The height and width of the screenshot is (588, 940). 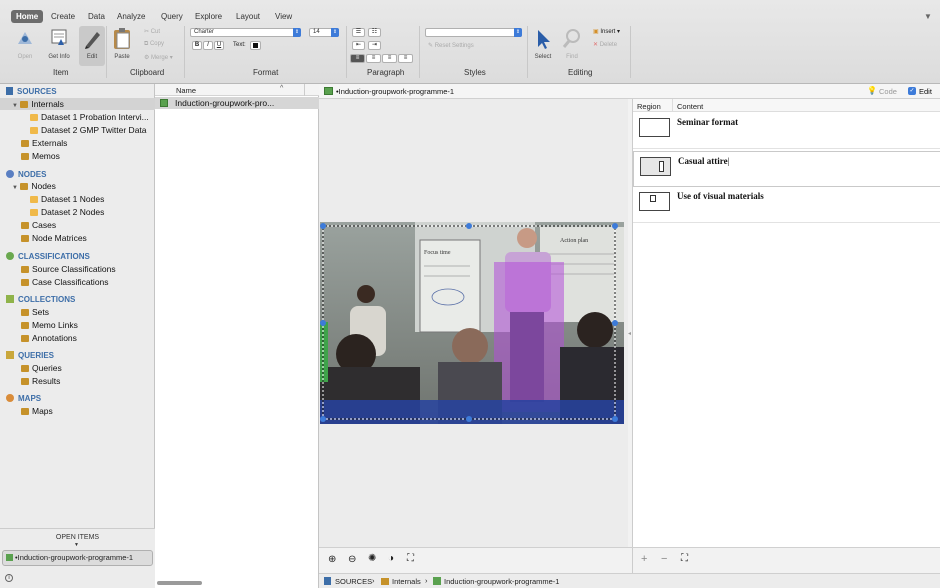 What do you see at coordinates (684, 558) in the screenshot?
I see `region-focus-icon: ⛶` at bounding box center [684, 558].